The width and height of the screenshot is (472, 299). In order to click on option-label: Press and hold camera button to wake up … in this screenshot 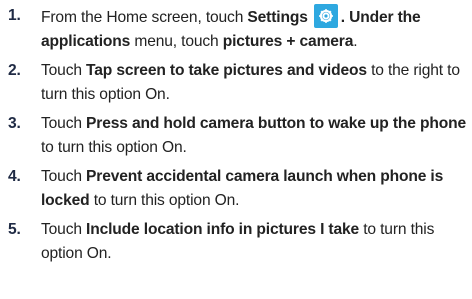, I will do `click(276, 123)`.